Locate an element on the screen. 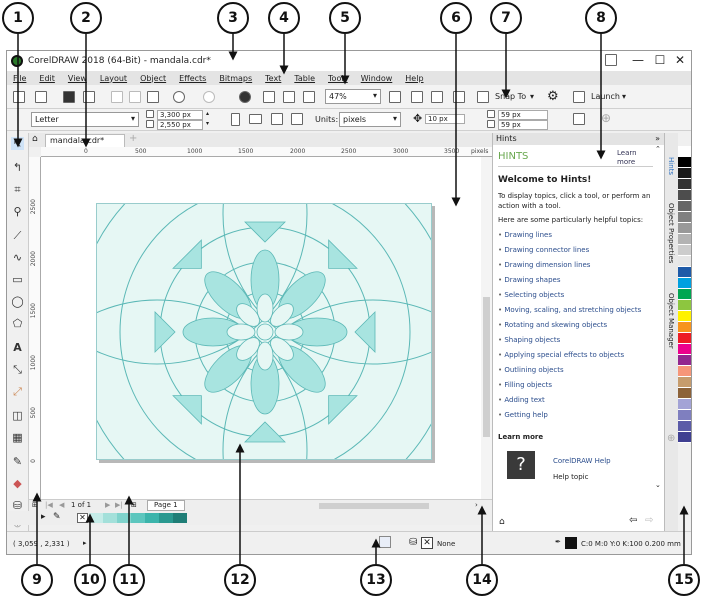 The height and width of the screenshot is (600, 708). duplicate-y-field: 59 px is located at coordinates (523, 125).